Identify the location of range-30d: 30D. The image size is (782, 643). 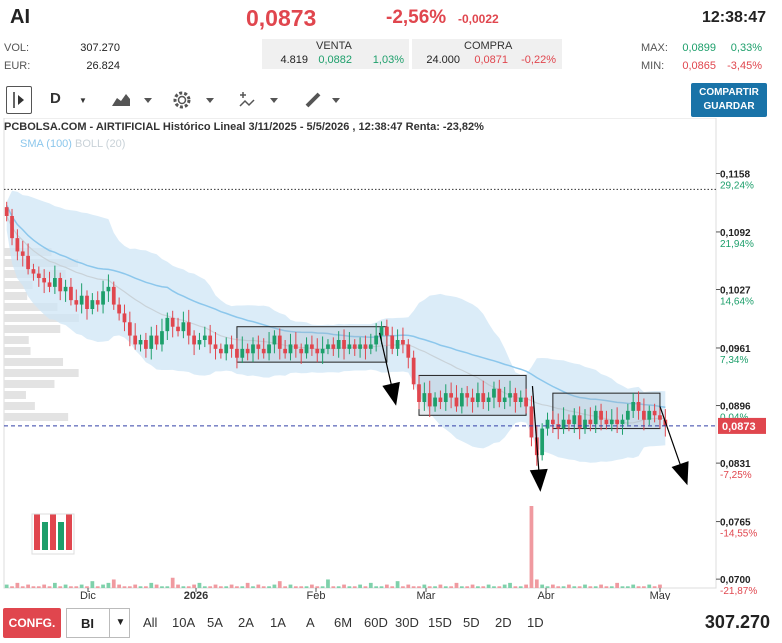
(407, 622).